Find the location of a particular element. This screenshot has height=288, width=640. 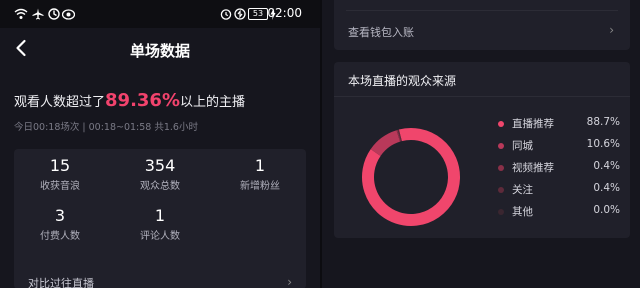

compare-past-streams-link: 对比过往直播 is located at coordinates (61, 281).